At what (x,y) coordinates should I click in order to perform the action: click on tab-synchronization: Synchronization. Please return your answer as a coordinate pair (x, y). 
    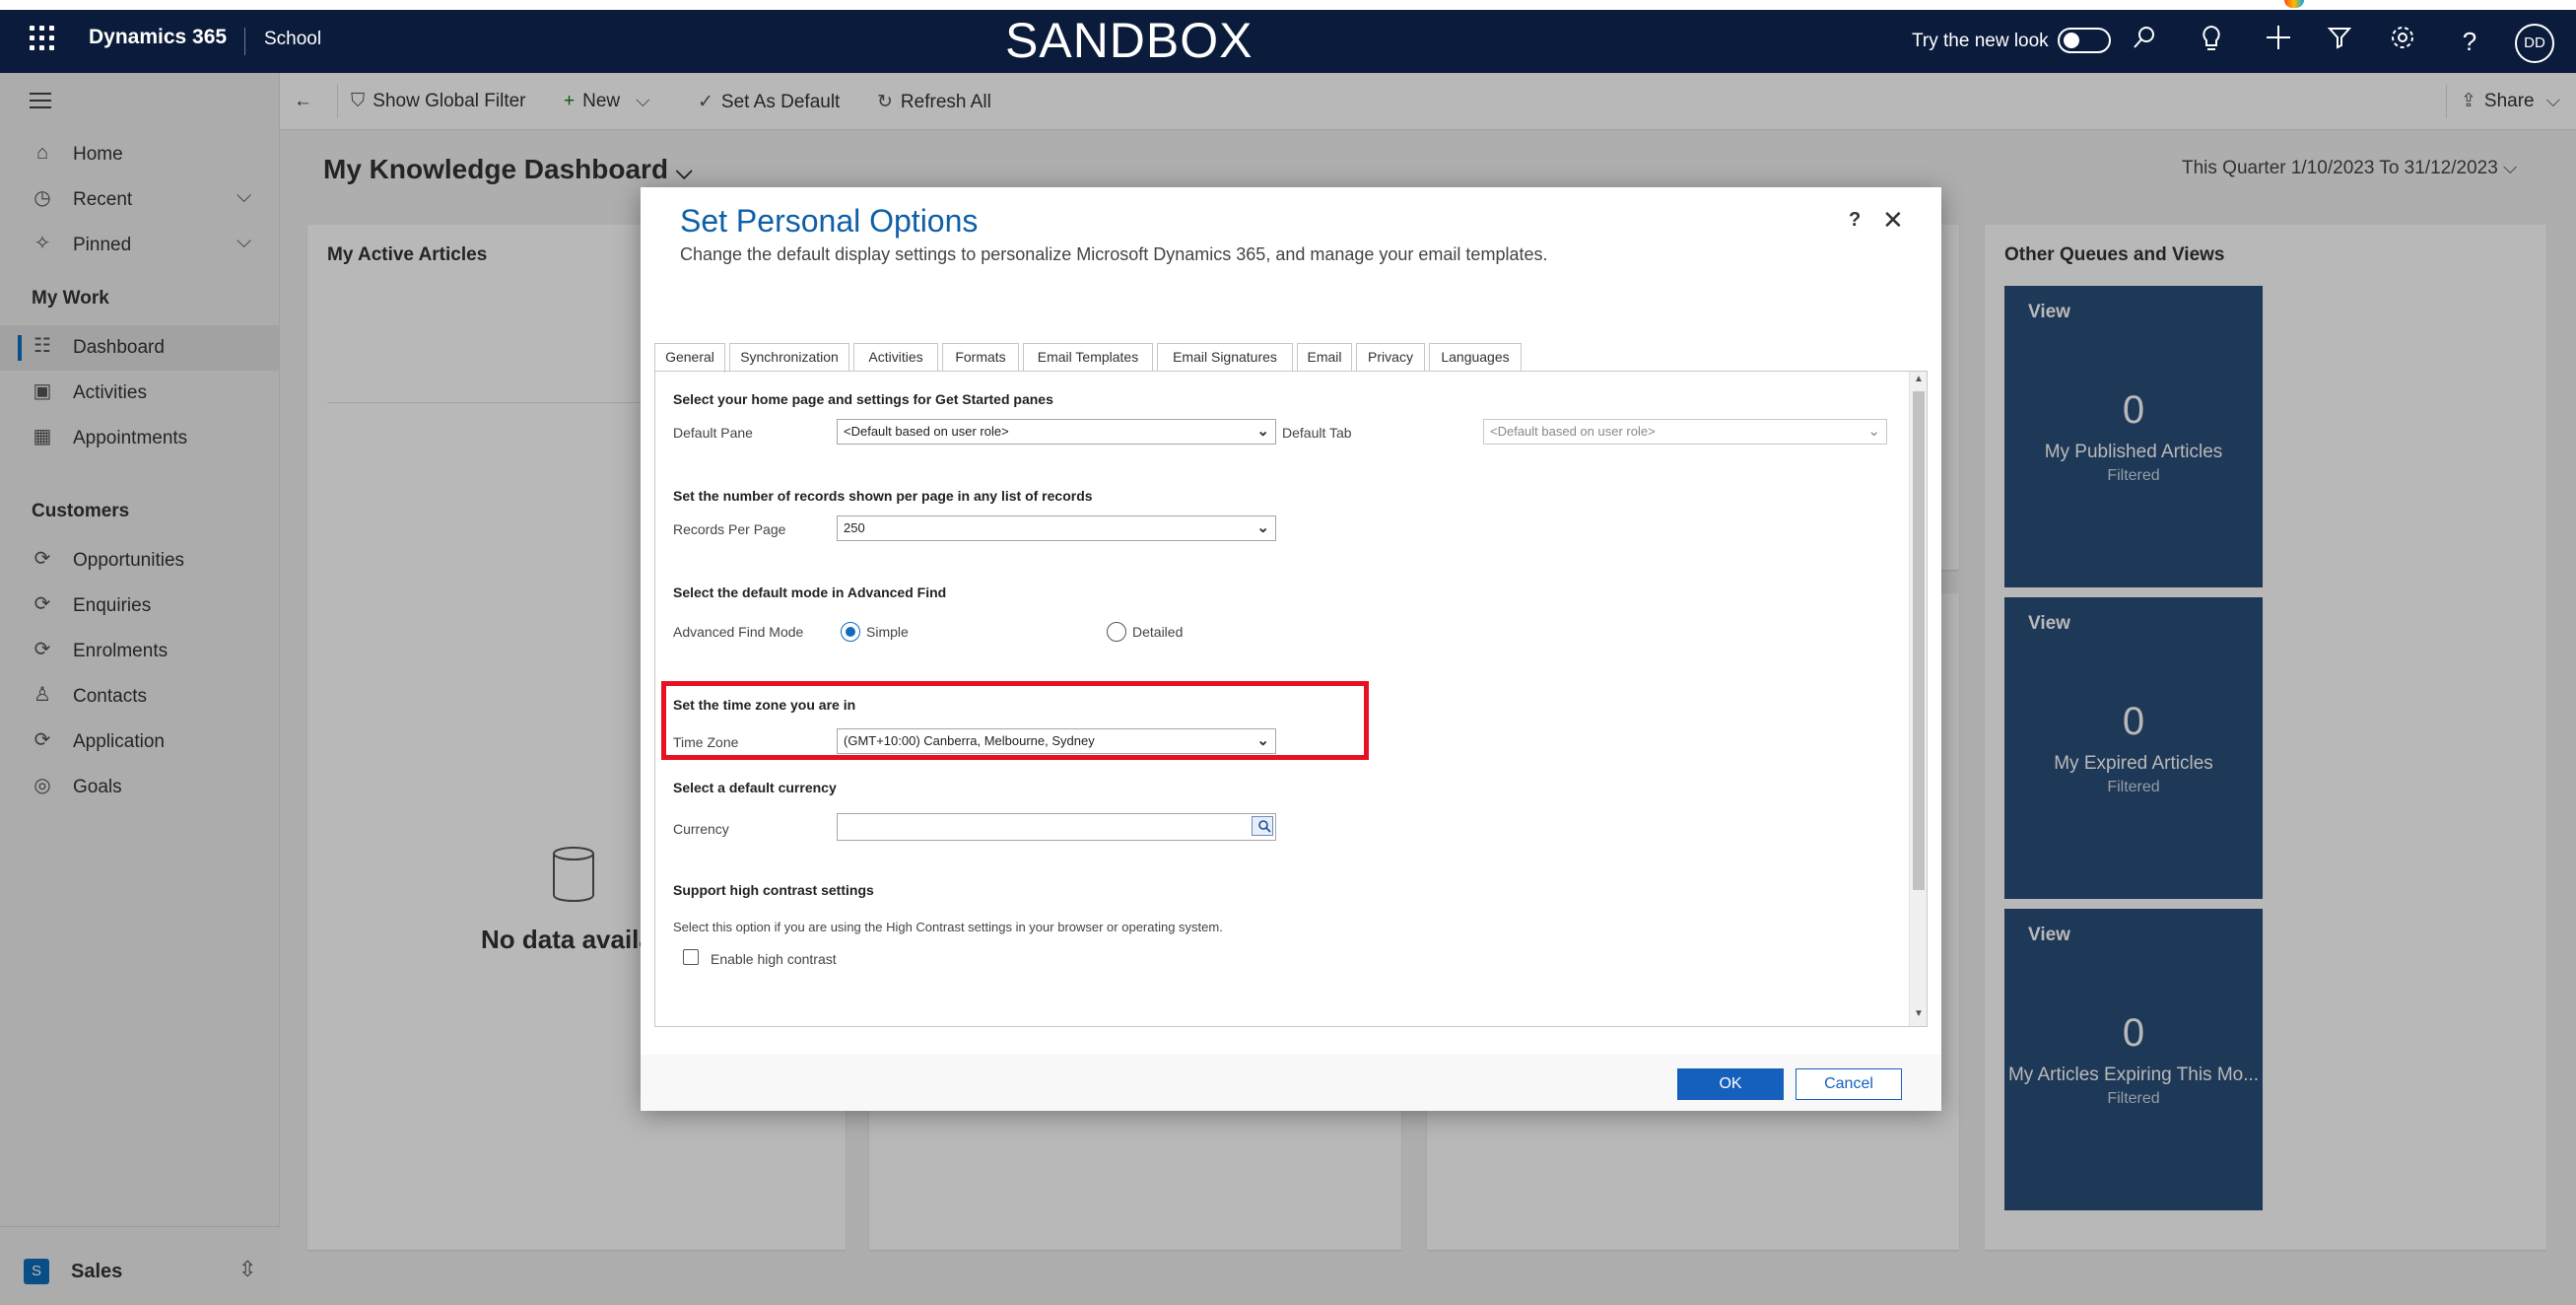
    Looking at the image, I should click on (789, 357).